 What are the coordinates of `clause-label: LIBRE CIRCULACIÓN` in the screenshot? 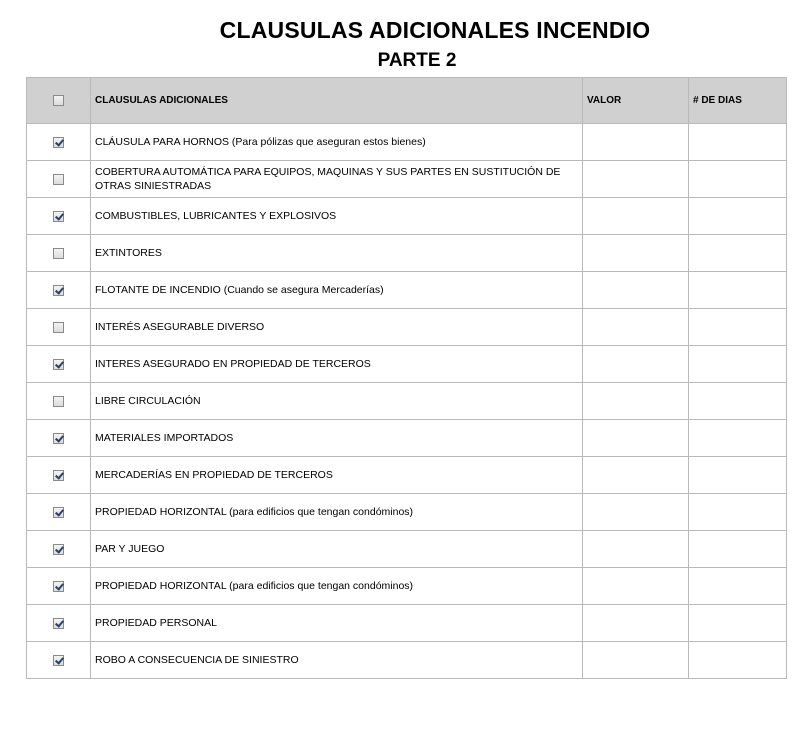 It's located at (336, 401).